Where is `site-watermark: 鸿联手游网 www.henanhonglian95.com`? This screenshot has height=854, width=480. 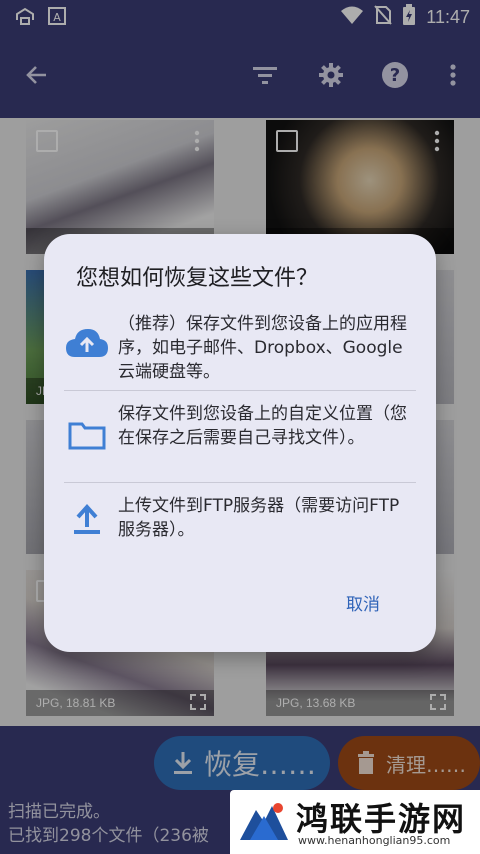
site-watermark: 鸿联手游网 www.henanhonglian95.com is located at coordinates (355, 822).